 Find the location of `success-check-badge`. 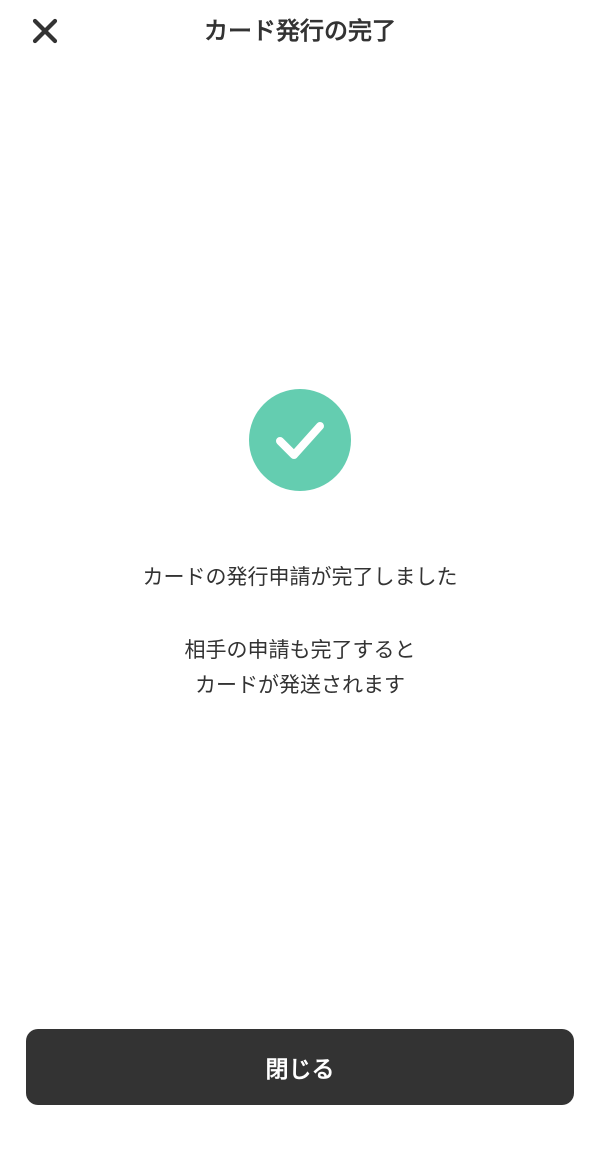

success-check-badge is located at coordinates (300, 440).